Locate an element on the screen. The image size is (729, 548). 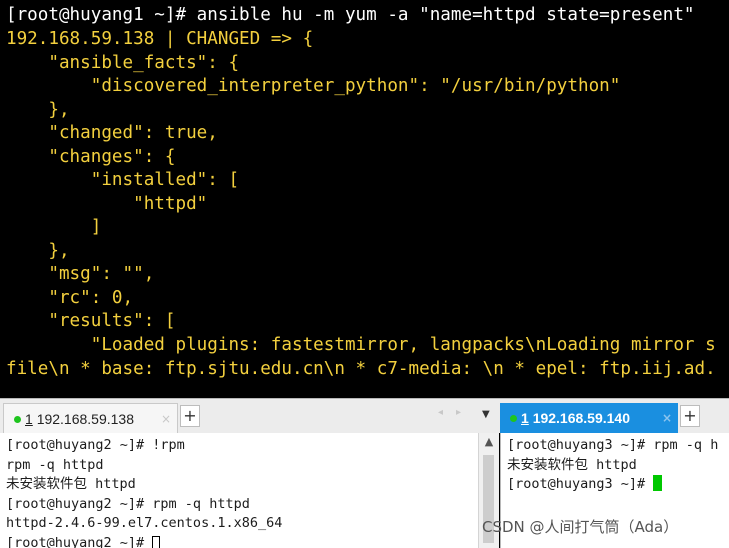
scroll-up-icon: ▲ is located at coordinates (489, 442).